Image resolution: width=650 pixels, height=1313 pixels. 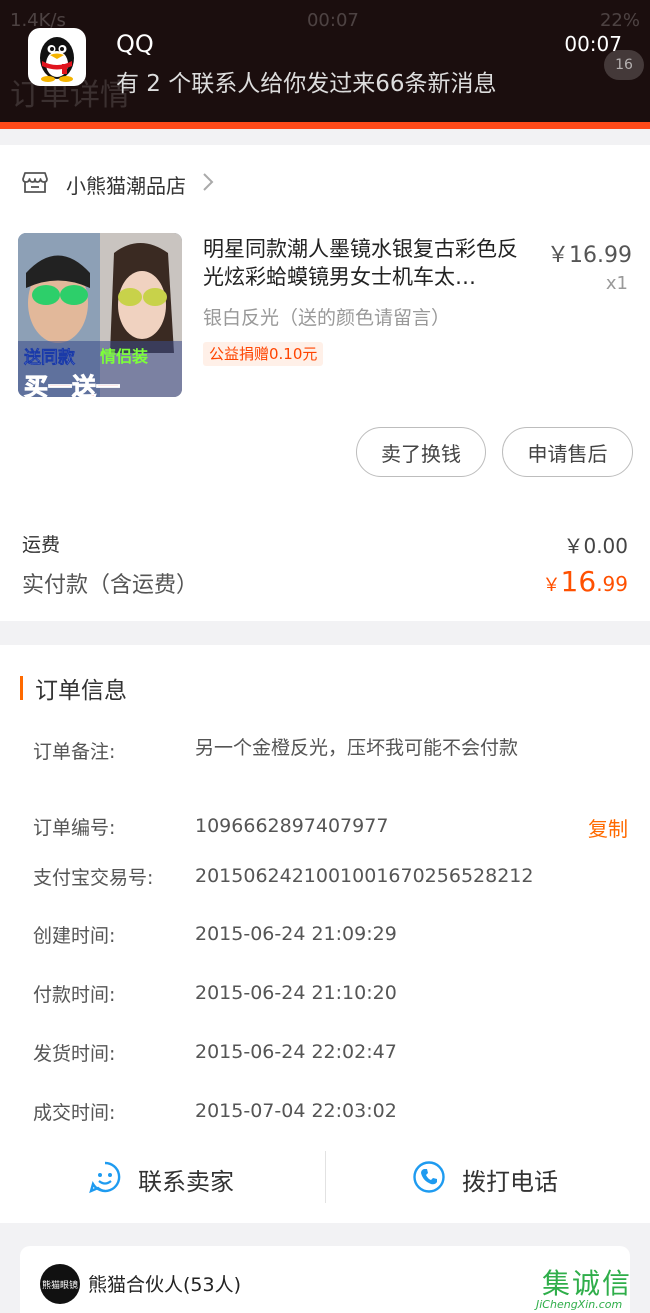 I want to click on chevron-right-icon, so click(x=208, y=184).